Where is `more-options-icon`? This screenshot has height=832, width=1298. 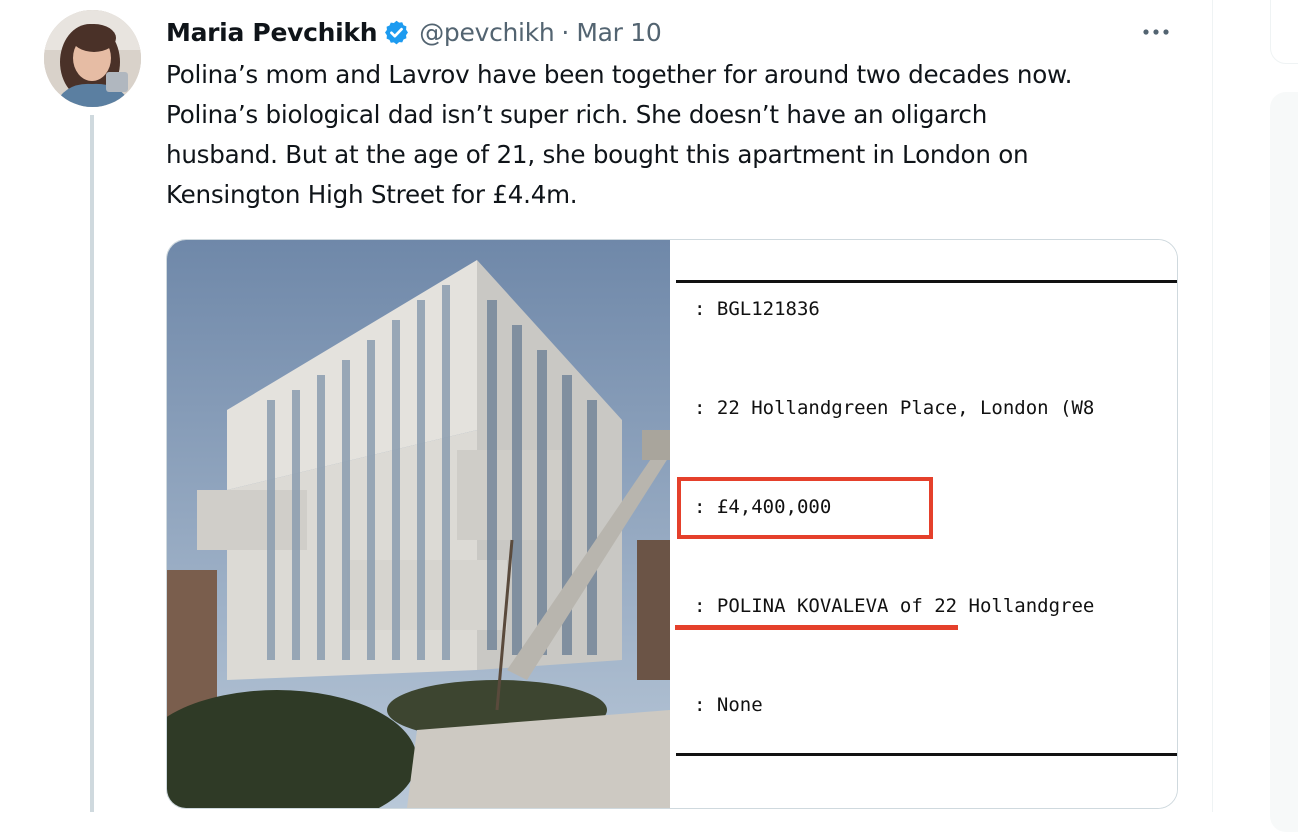 more-options-icon is located at coordinates (1156, 32).